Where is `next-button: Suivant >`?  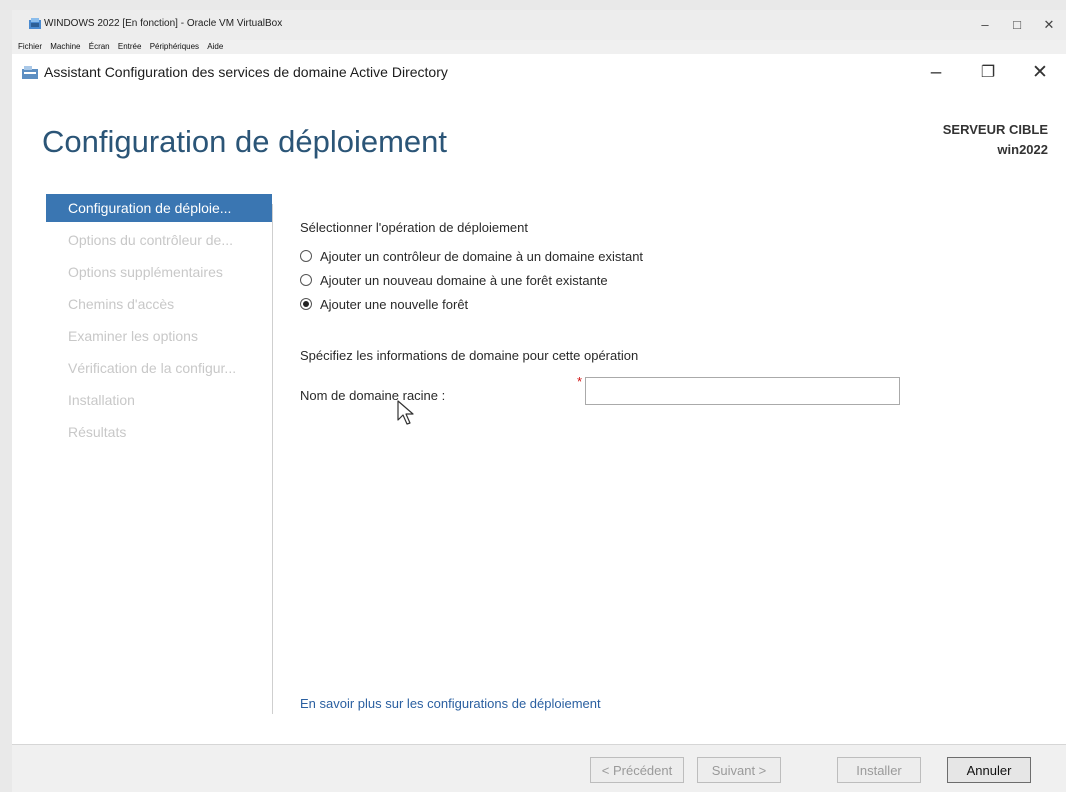 next-button: Suivant > is located at coordinates (739, 770).